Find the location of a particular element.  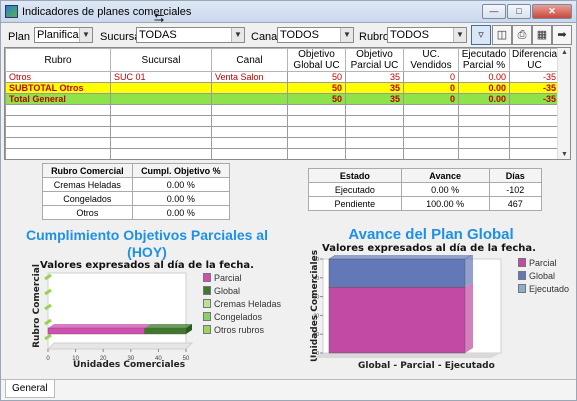

table-cell: 467 is located at coordinates (515, 203).